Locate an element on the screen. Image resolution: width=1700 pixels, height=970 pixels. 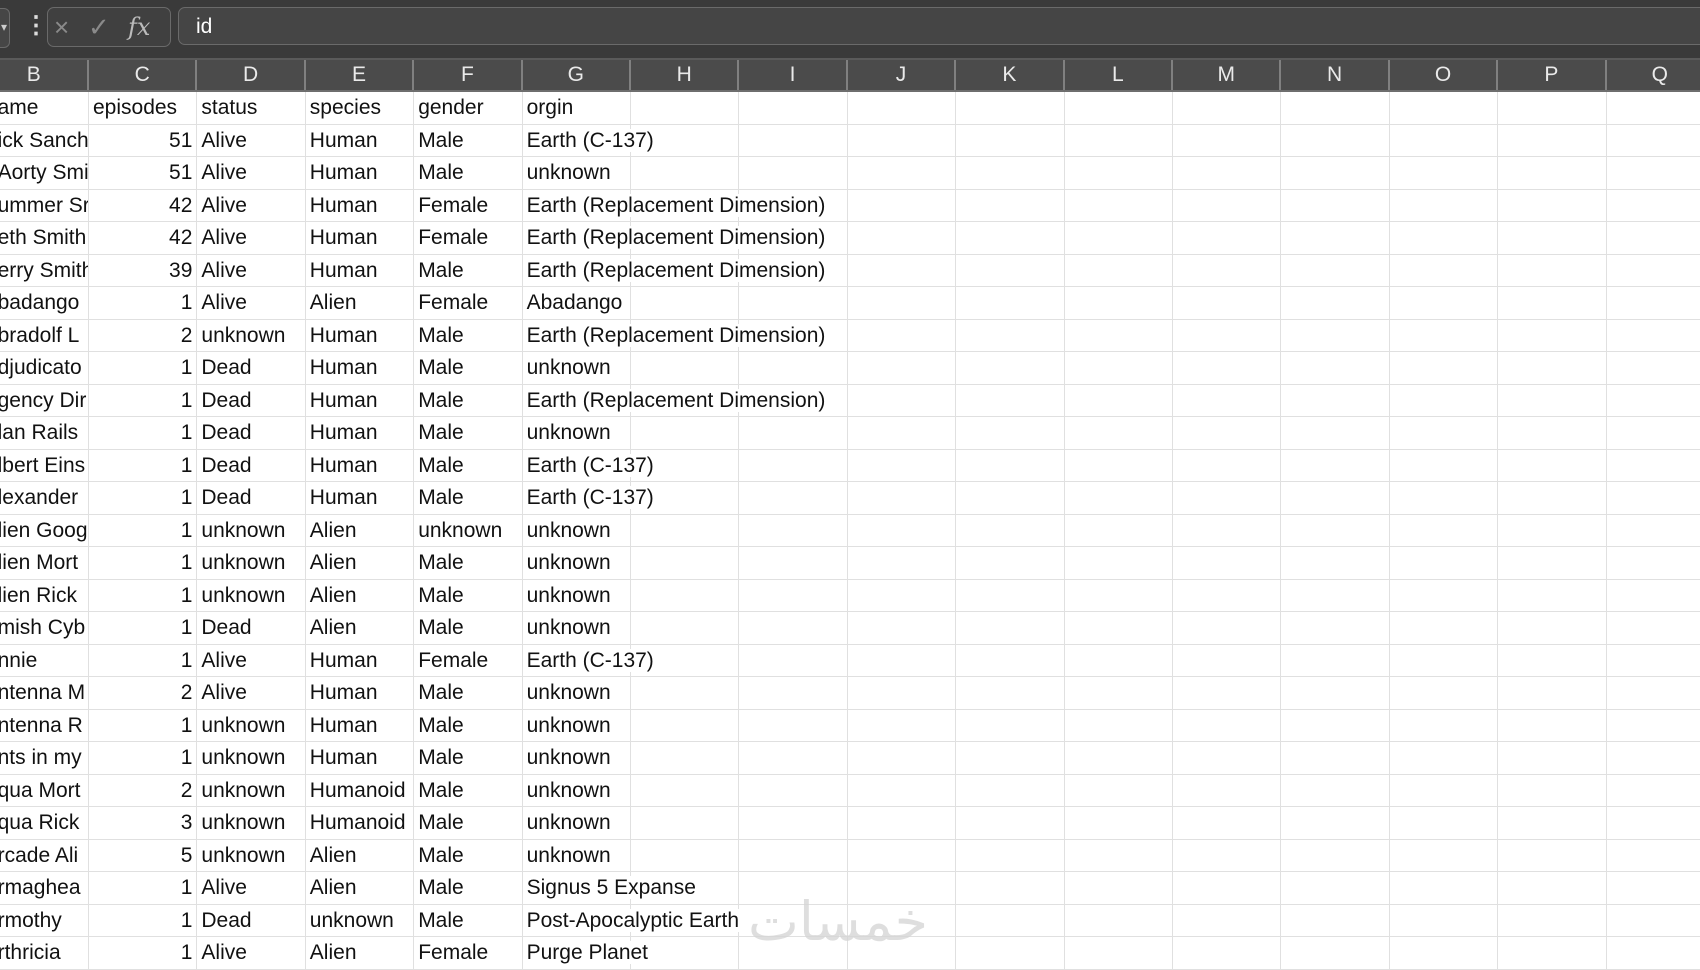
cell-C-episodes: episodes is located at coordinates (143, 108).